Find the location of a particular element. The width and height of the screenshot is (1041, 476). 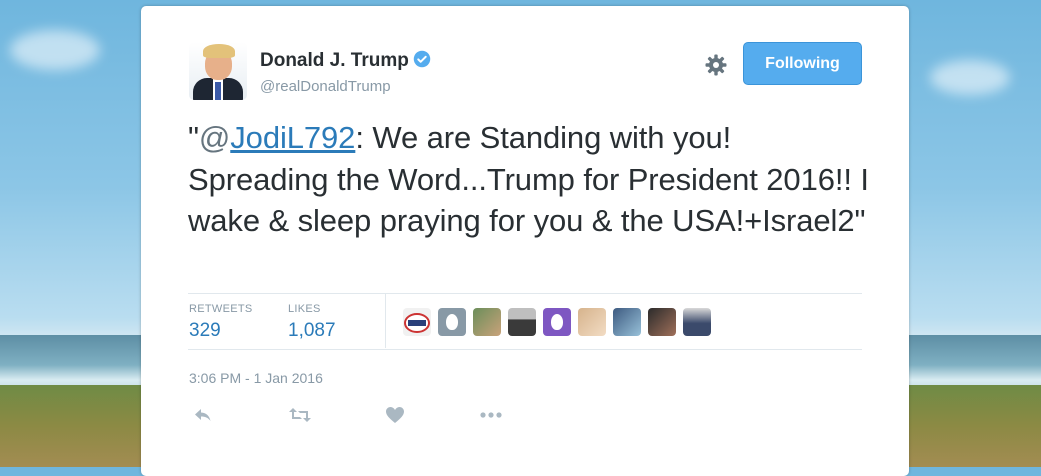

more-button is located at coordinates (491, 415).